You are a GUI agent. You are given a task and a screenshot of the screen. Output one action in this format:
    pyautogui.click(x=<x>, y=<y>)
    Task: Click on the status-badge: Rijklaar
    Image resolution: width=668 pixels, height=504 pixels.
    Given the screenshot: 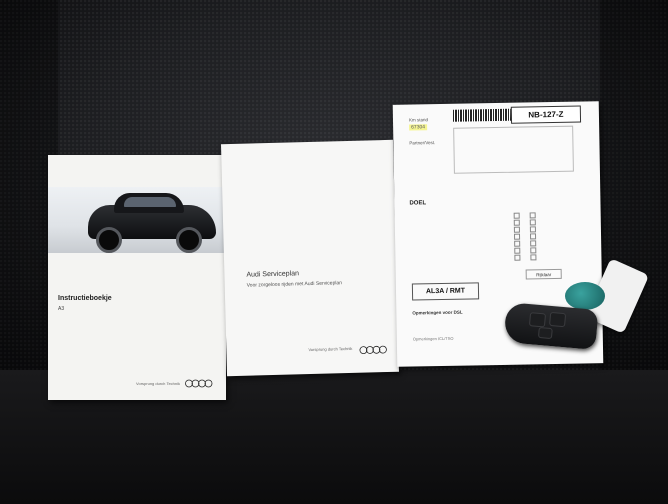 What is the action you would take?
    pyautogui.click(x=543, y=274)
    